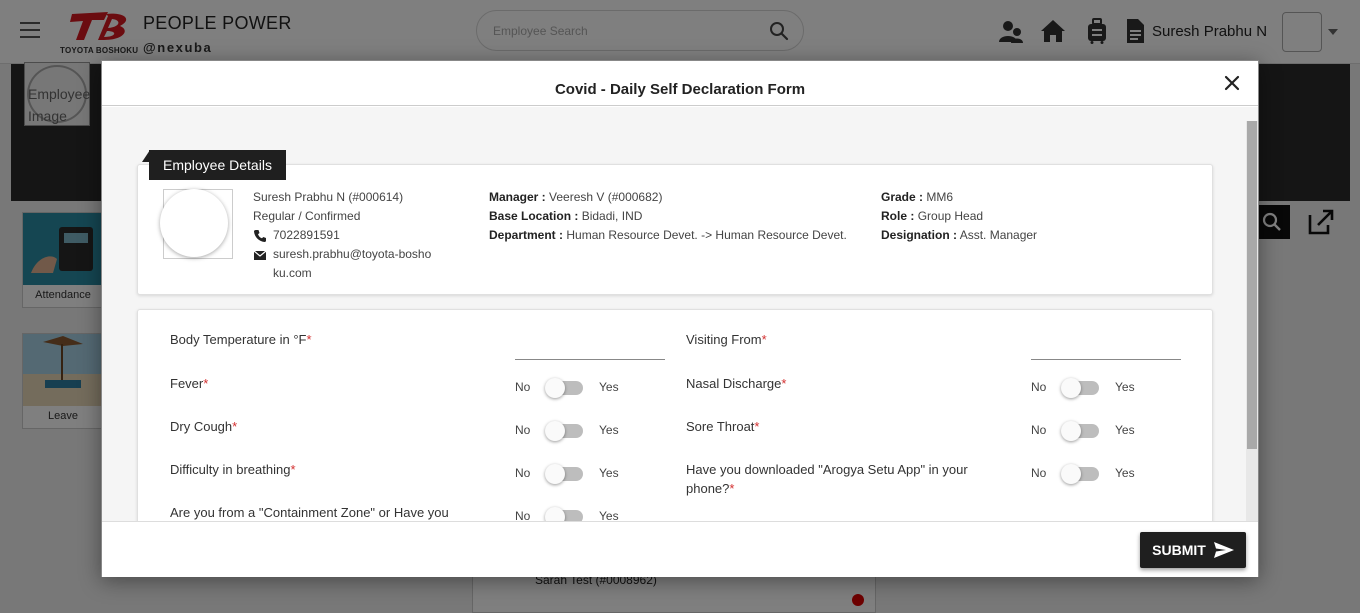  I want to click on grade-value: MM6, so click(940, 197).